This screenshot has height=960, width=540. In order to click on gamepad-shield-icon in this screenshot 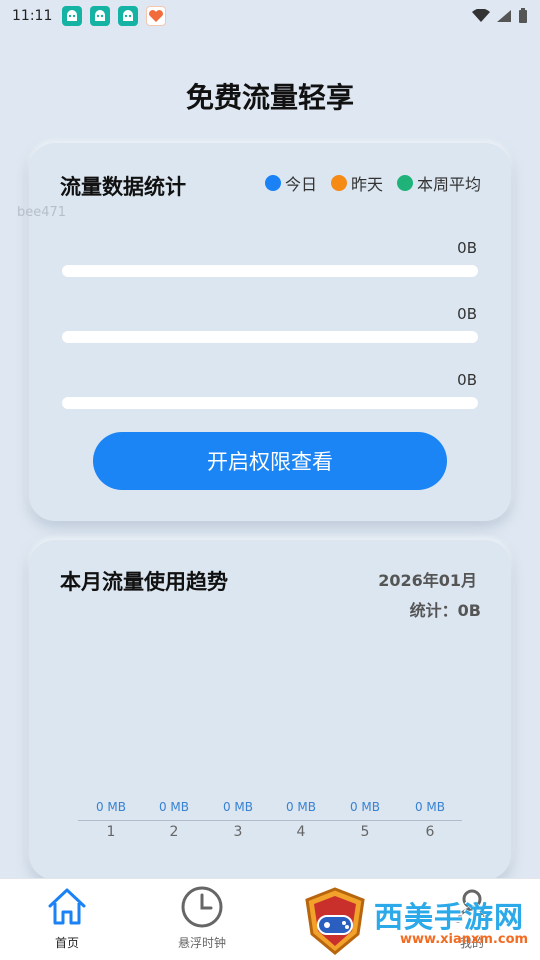, I will do `click(335, 921)`.